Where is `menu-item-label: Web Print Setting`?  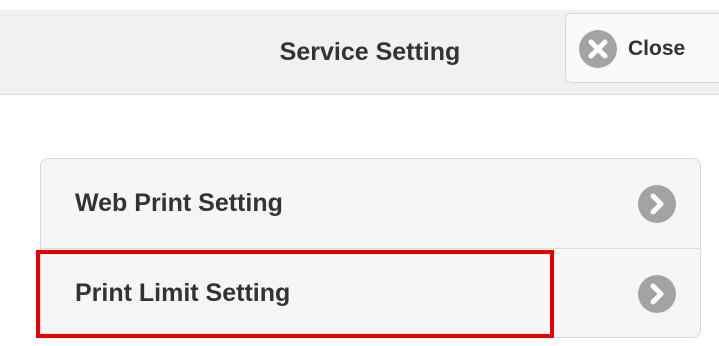 menu-item-label: Web Print Setting is located at coordinates (179, 203).